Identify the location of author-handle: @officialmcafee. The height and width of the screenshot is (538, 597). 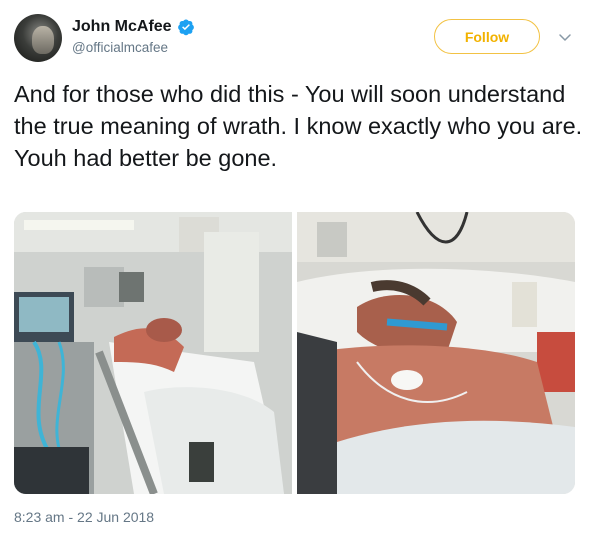
(120, 47).